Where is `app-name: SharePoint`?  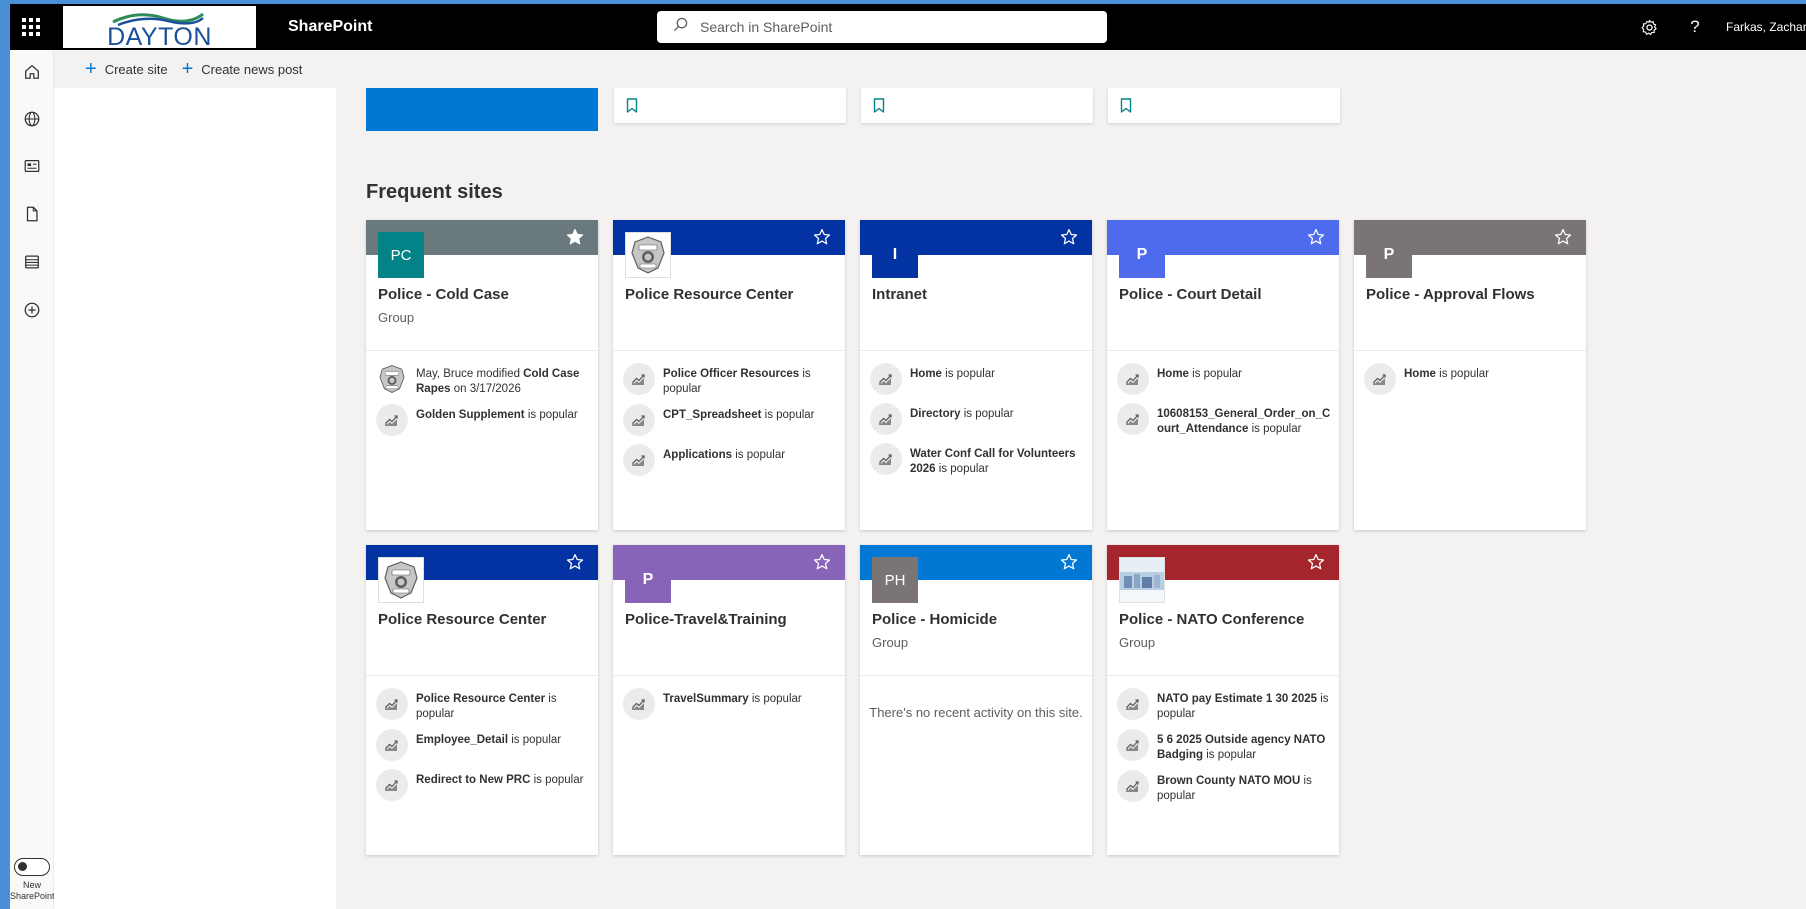 app-name: SharePoint is located at coordinates (330, 27).